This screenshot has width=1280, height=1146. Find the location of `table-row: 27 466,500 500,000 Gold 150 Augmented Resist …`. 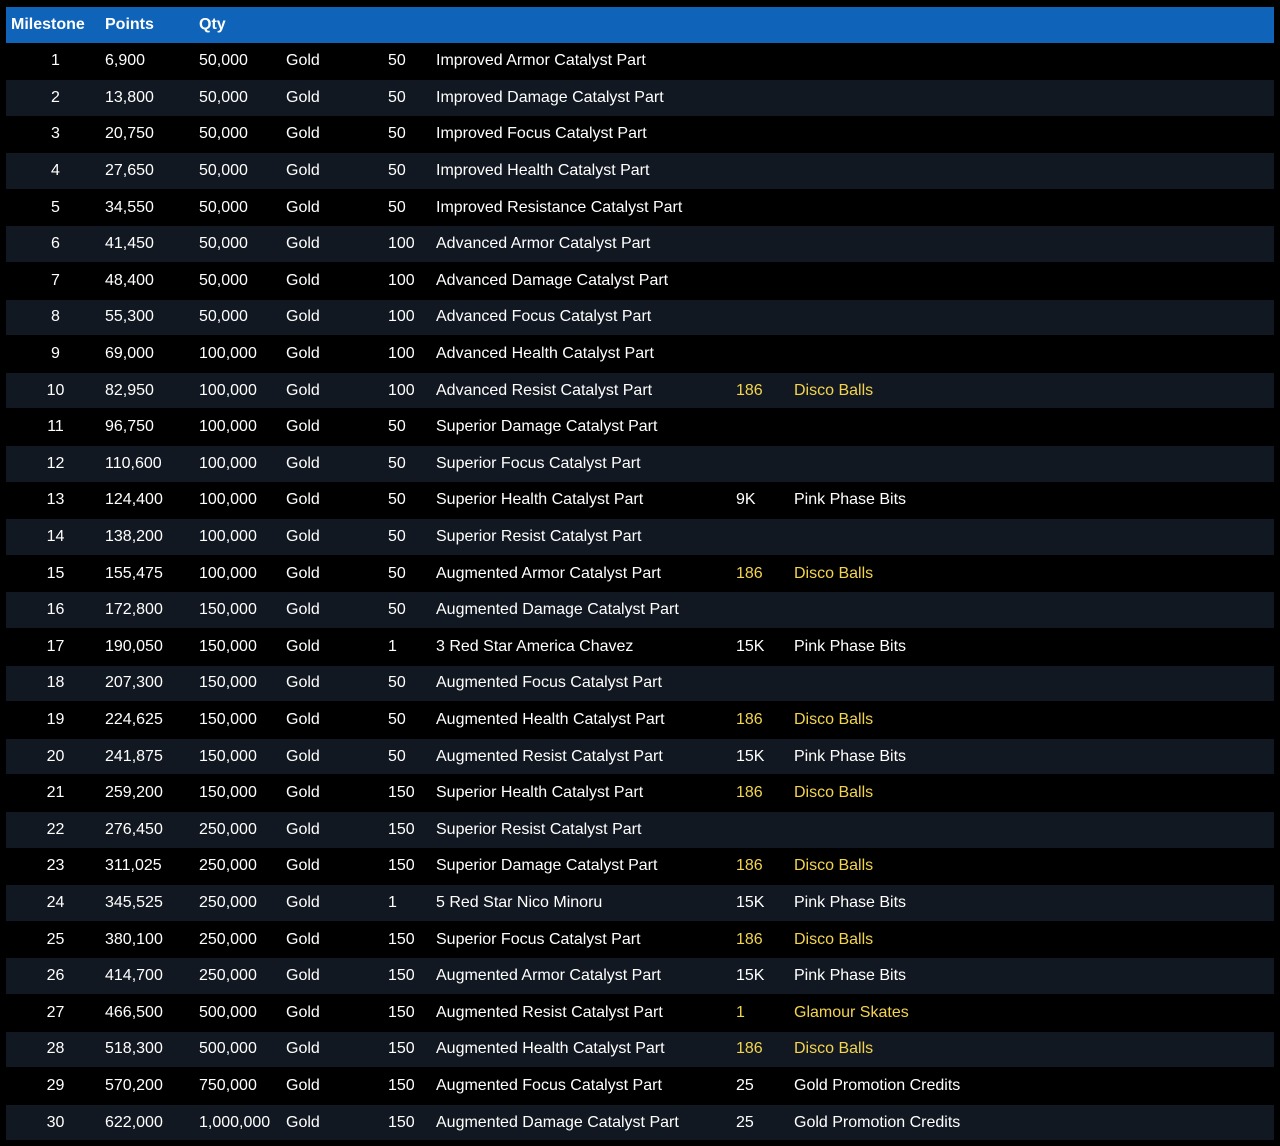

table-row: 27 466,500 500,000 Gold 150 Augmented Resist … is located at coordinates (640, 1013).